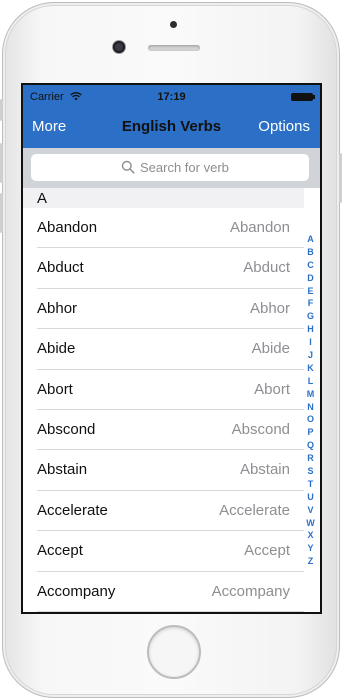  I want to click on proximity-sensor, so click(173, 24).